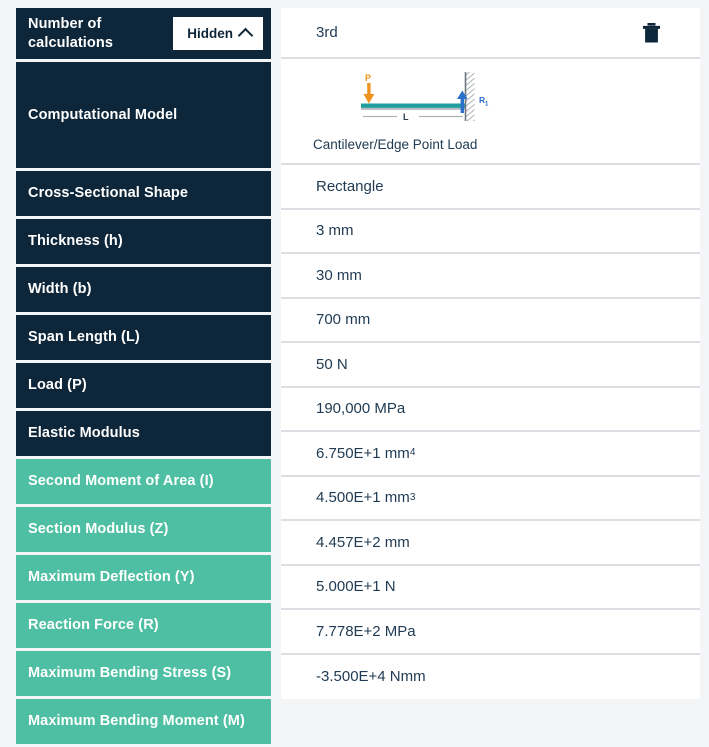 The width and height of the screenshot is (709, 747). I want to click on row-label-maximum-bending-stress-s: Maximum Bending Stress (S), so click(143, 673).